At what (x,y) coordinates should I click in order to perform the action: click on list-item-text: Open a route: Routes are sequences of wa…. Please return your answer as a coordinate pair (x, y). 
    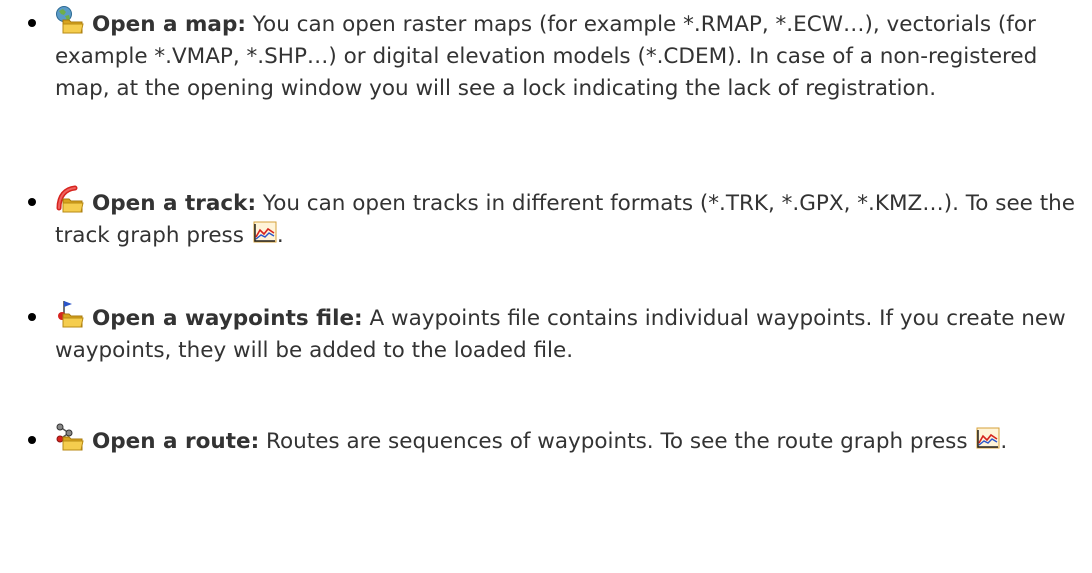
    Looking at the image, I should click on (570, 440).